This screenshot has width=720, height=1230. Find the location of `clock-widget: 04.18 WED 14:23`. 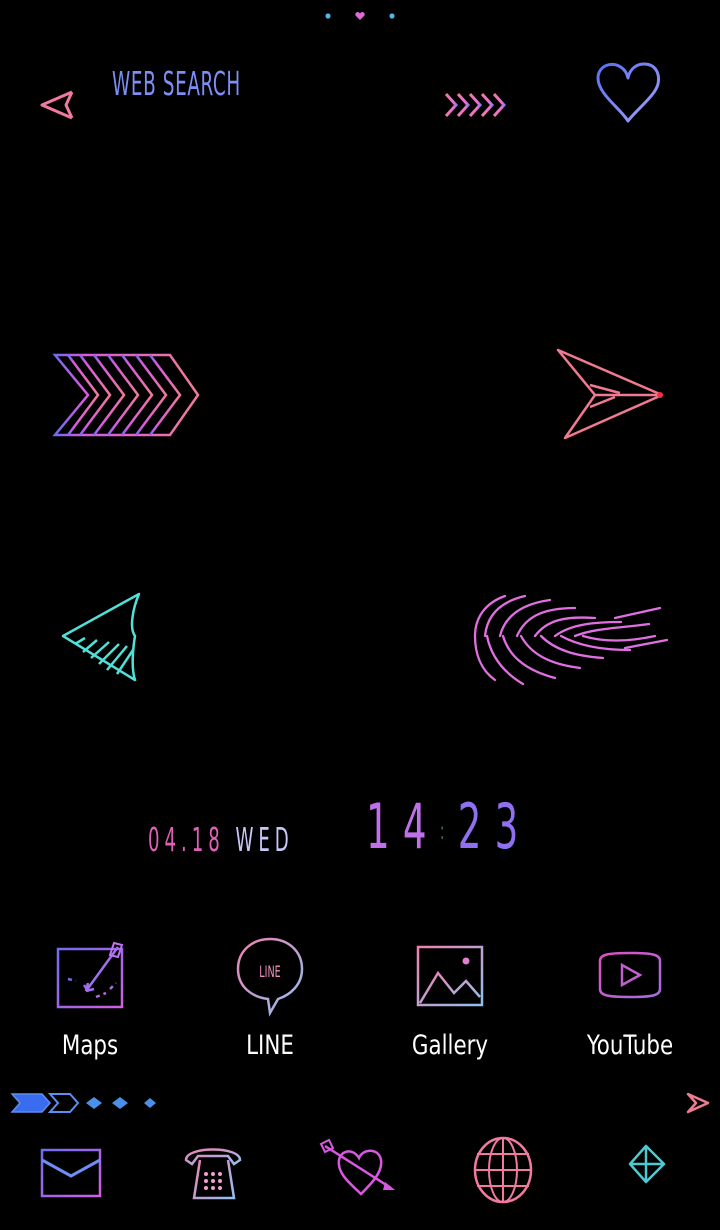

clock-widget: 04.18 WED 14:23 is located at coordinates (363, 830).